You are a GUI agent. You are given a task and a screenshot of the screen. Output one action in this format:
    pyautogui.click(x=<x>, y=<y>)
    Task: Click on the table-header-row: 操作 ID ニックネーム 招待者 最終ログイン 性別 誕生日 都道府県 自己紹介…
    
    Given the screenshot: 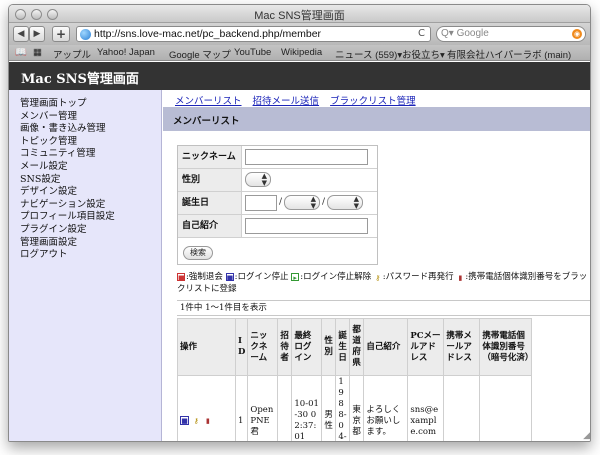 What is the action you would take?
    pyautogui.click(x=355, y=347)
    